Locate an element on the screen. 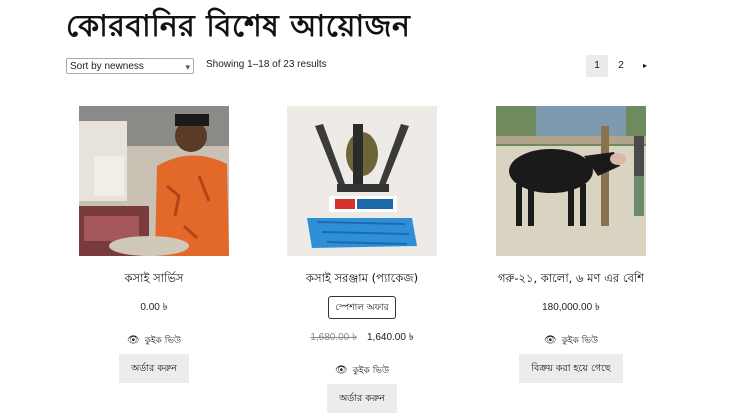 Image resolution: width=750 pixels, height=413 pixels. page-2-button: 2 is located at coordinates (621, 66).